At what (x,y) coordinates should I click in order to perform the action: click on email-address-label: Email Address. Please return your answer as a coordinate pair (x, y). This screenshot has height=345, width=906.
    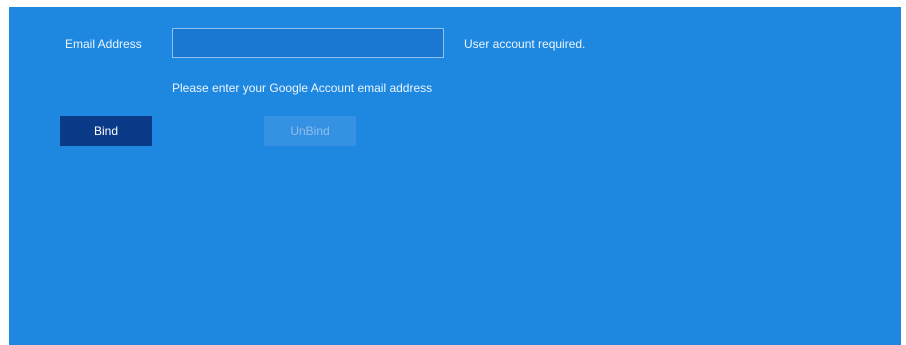
    Looking at the image, I should click on (103, 44).